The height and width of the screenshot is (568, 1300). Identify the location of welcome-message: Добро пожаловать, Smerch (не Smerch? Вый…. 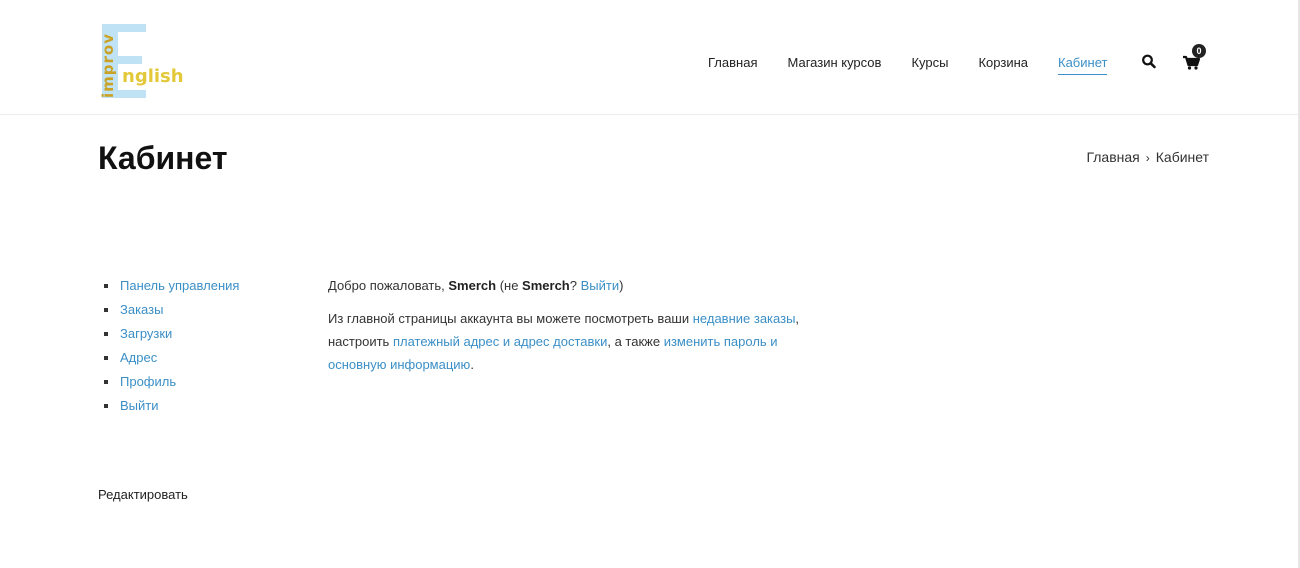
(568, 286).